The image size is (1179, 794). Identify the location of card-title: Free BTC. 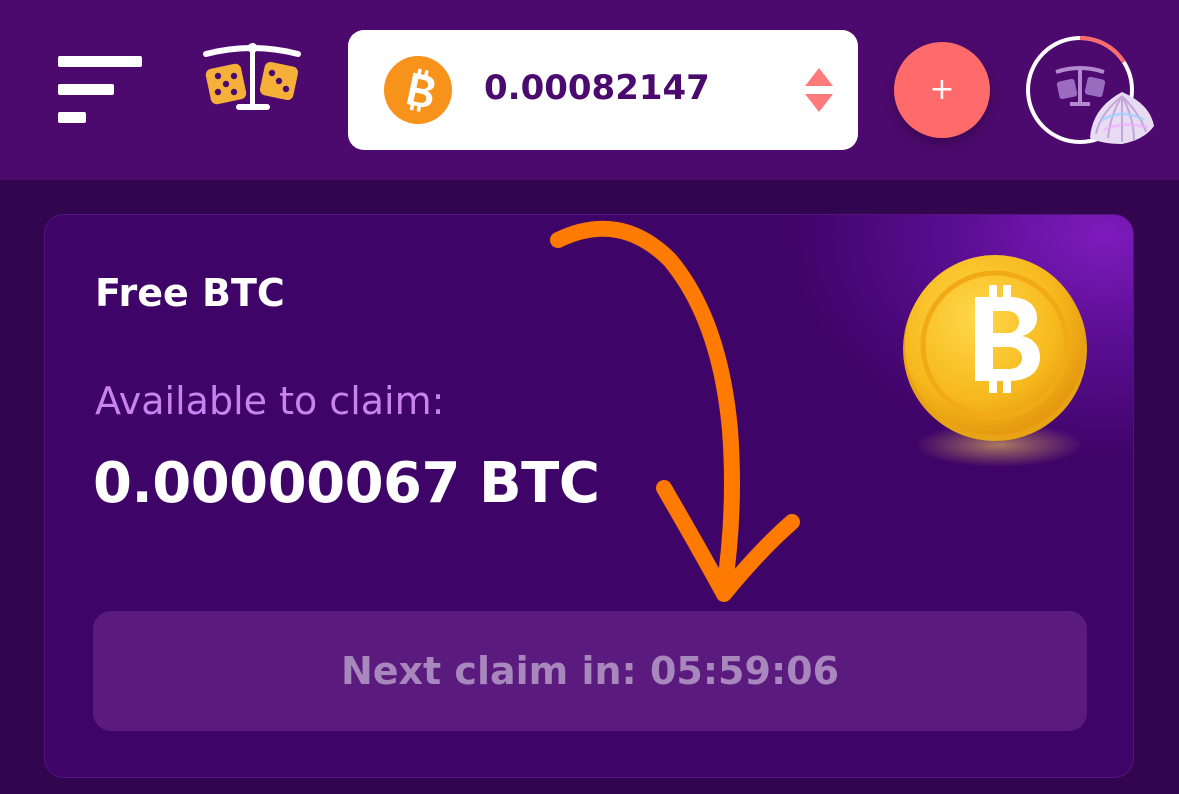
(190, 293).